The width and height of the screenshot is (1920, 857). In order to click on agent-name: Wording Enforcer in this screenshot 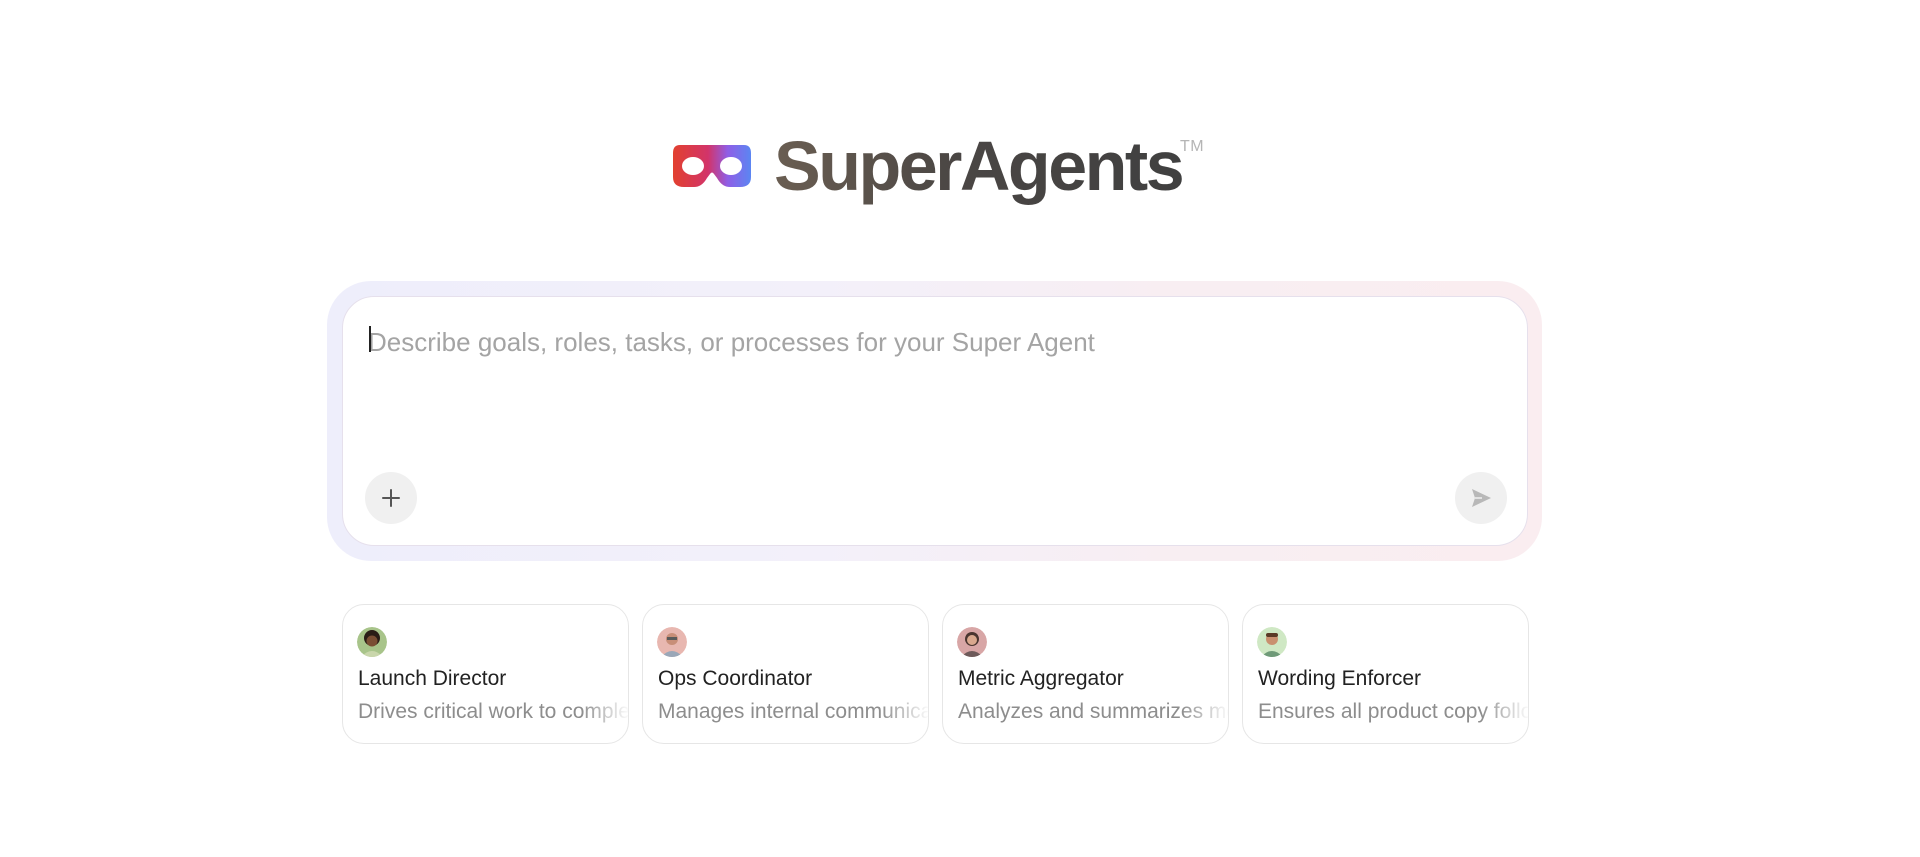, I will do `click(1340, 678)`.